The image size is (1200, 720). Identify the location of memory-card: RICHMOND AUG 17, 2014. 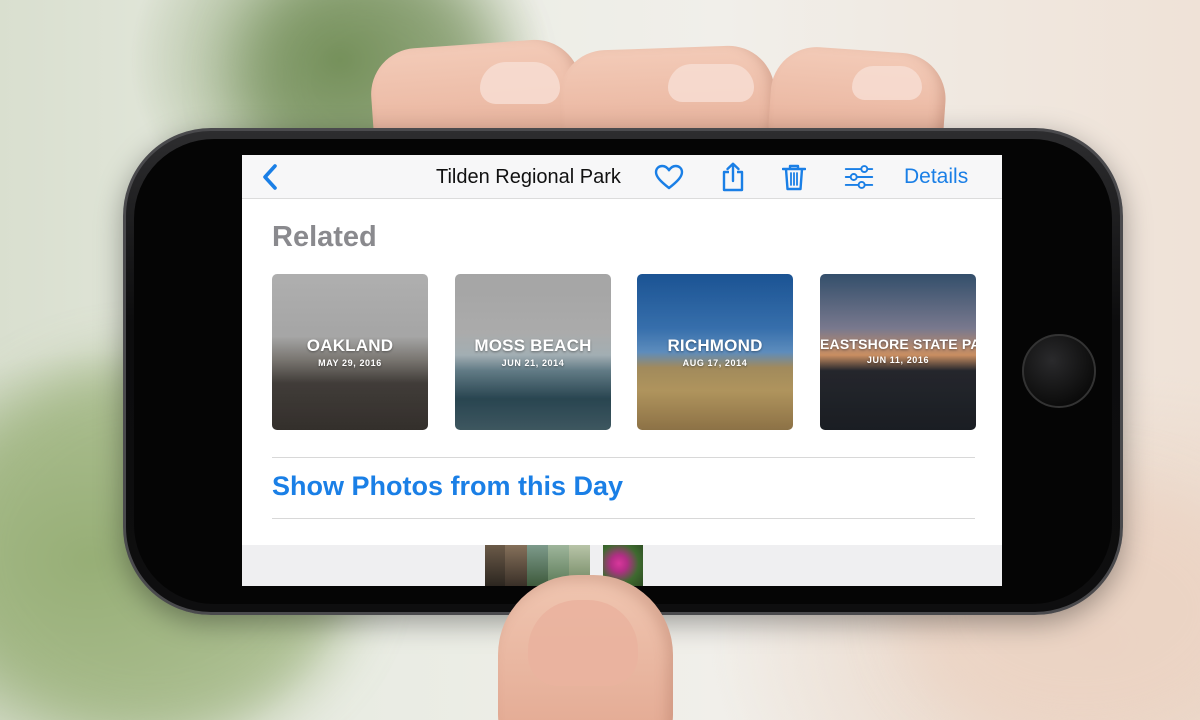
(715, 352).